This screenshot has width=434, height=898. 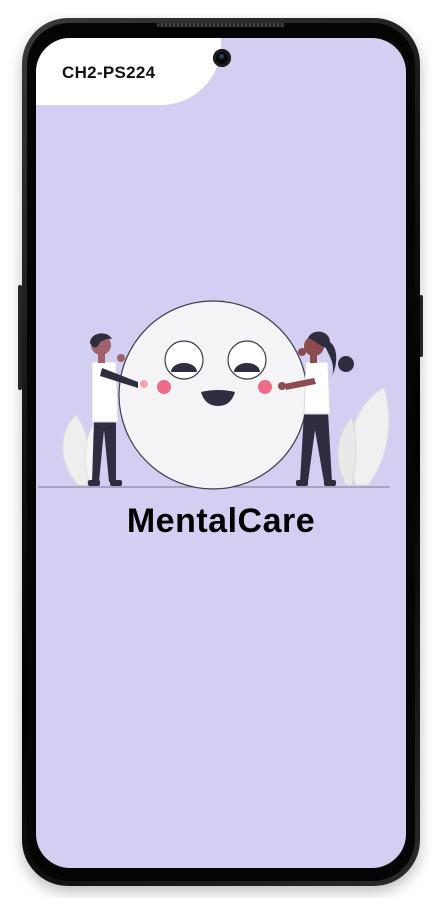 I want to click on smiley-face-icon, so click(x=213, y=395).